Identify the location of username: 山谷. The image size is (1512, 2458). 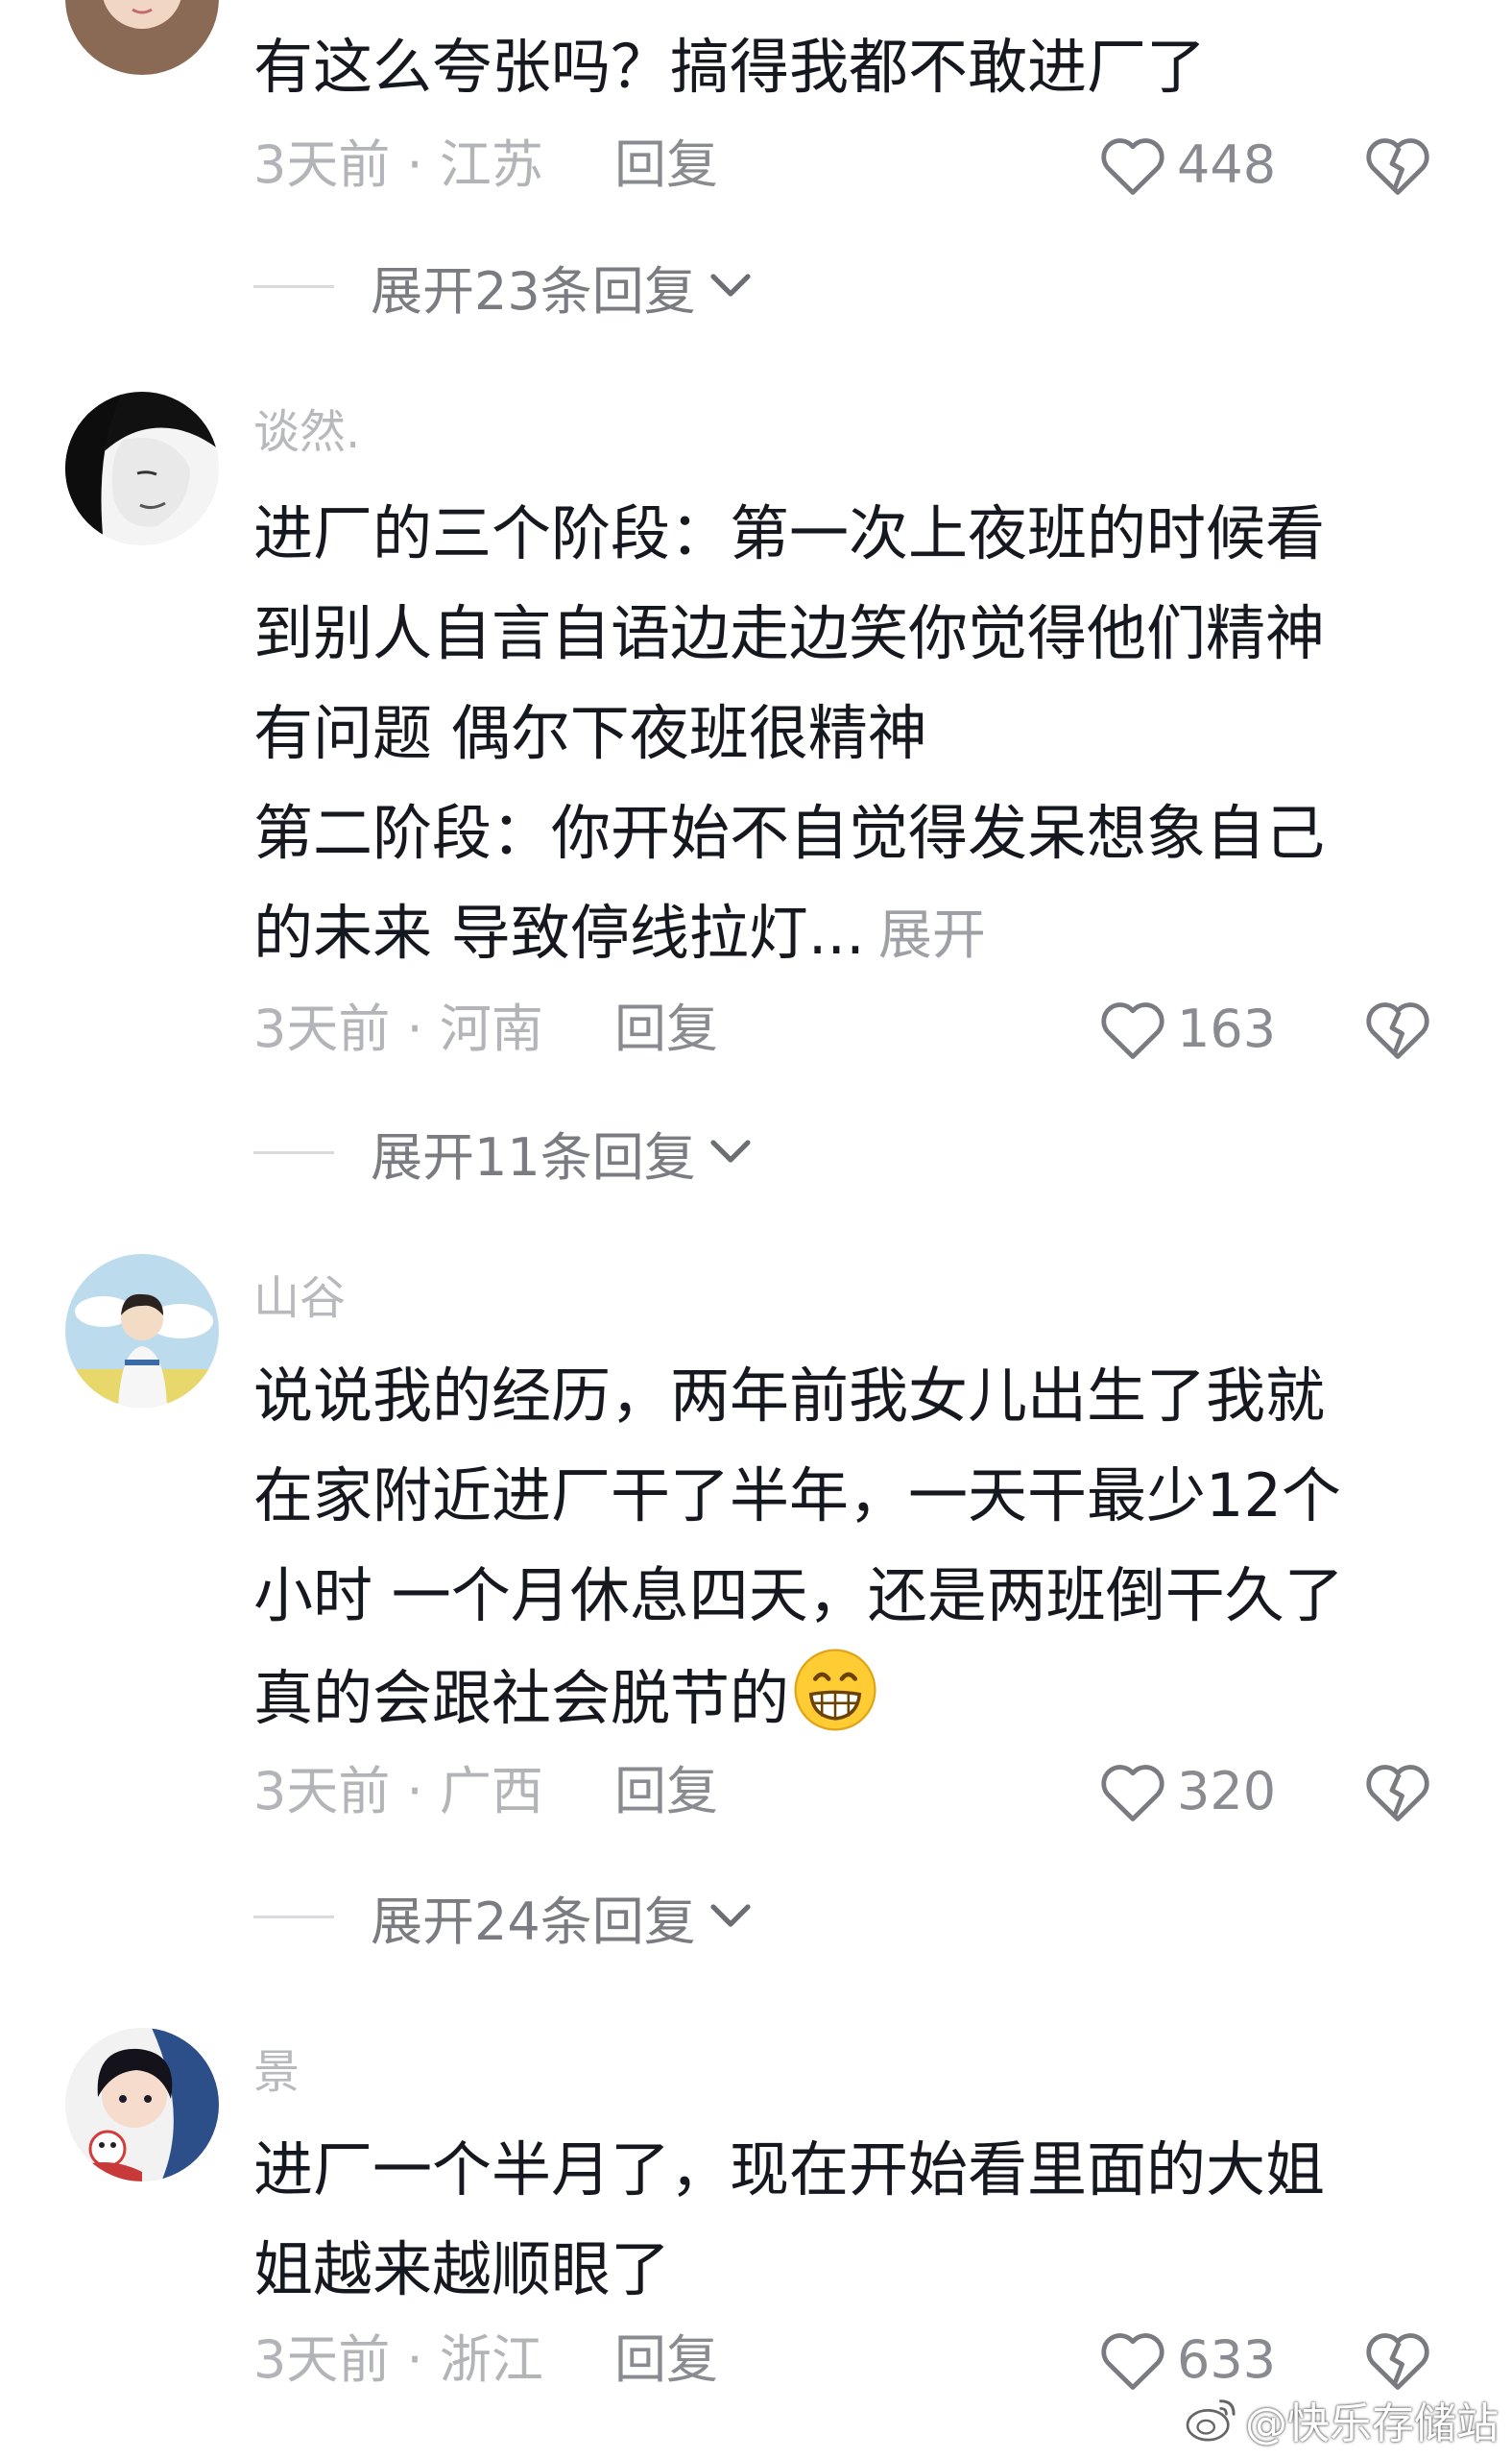
(299, 1298).